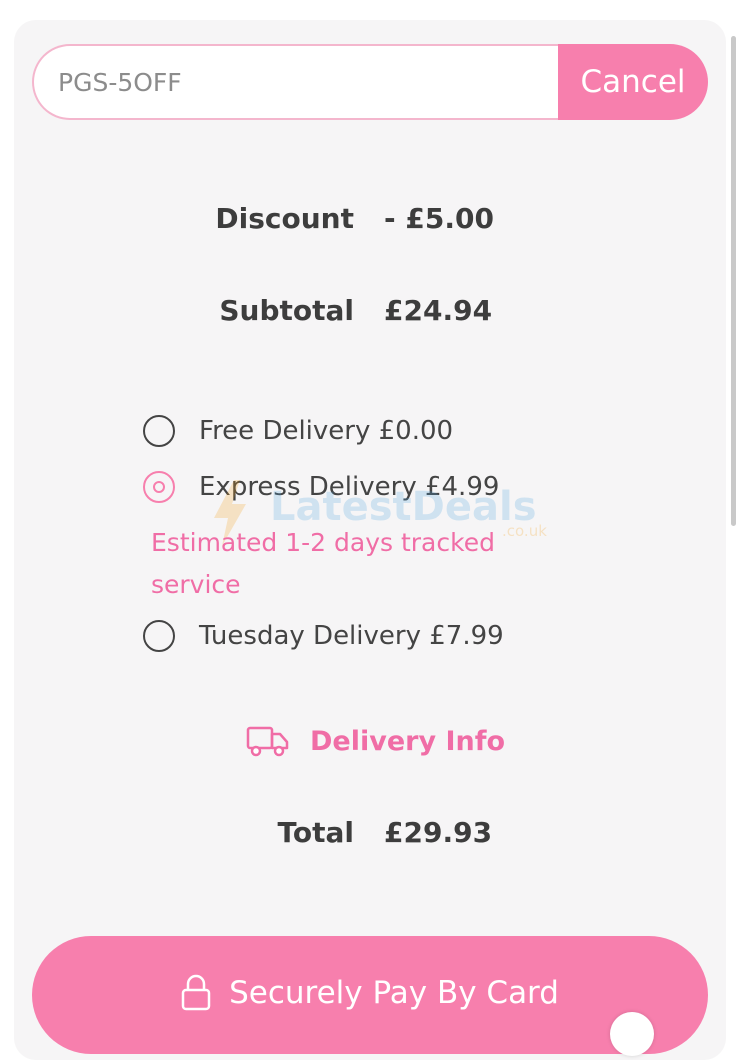  What do you see at coordinates (159, 431) in the screenshot?
I see `radio-free-delivery` at bounding box center [159, 431].